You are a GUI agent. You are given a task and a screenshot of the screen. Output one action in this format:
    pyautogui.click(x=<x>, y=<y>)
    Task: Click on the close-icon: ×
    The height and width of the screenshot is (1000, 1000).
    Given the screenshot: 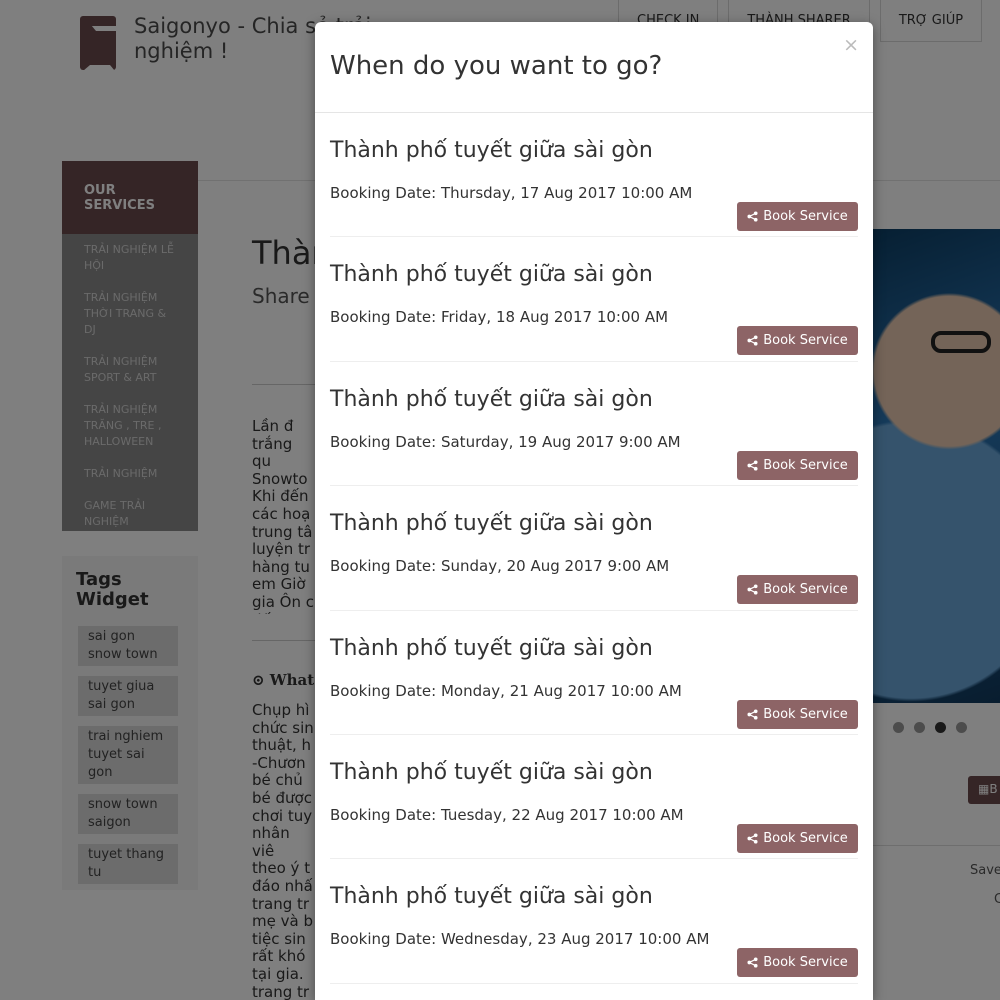 What is the action you would take?
    pyautogui.click(x=851, y=45)
    